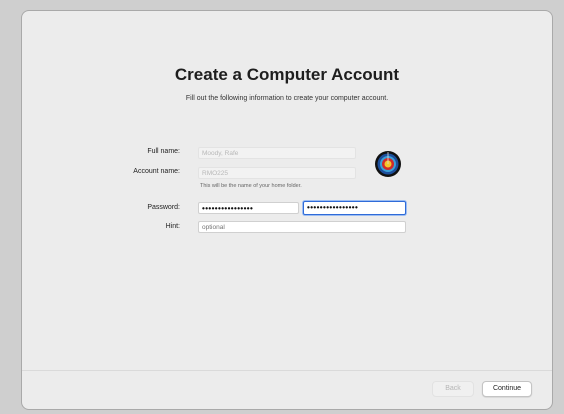  What do you see at coordinates (156, 171) in the screenshot?
I see `account-name-label: Account name:` at bounding box center [156, 171].